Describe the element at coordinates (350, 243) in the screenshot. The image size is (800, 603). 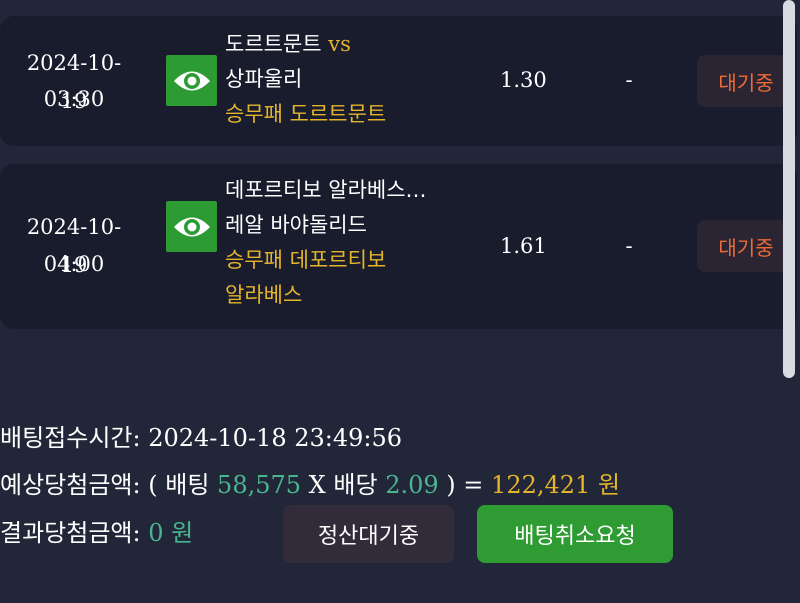
I see `match-info: 데포르티보 알라베스… 레알 바야돌리드 승무패 데포르티보 알라베스` at that location.